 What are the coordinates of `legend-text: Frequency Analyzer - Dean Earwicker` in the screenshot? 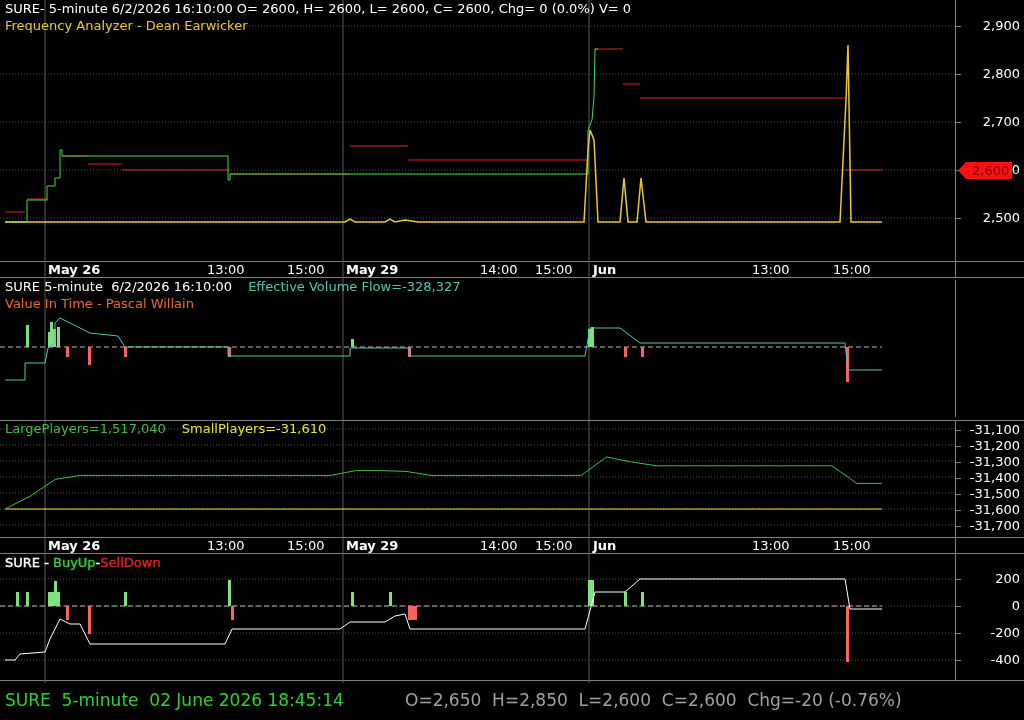 It's located at (126, 25).